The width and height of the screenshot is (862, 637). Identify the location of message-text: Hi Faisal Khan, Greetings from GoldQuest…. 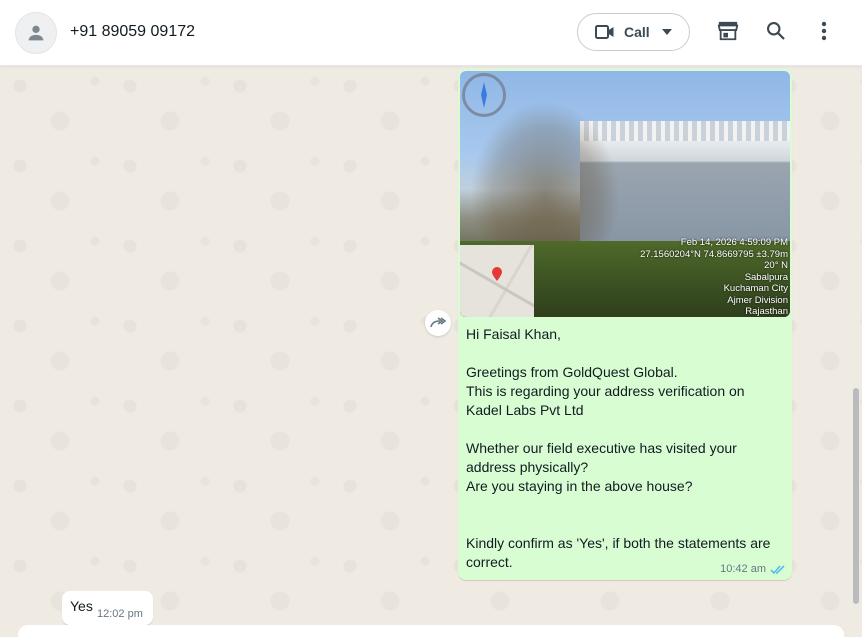
(618, 448).